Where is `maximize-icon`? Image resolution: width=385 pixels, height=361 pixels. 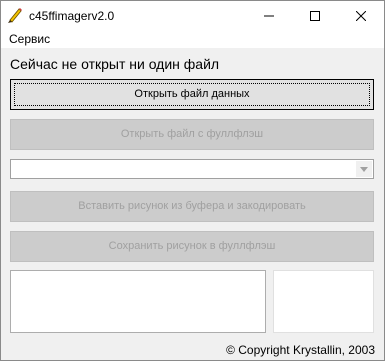
maximize-icon is located at coordinates (315, 16).